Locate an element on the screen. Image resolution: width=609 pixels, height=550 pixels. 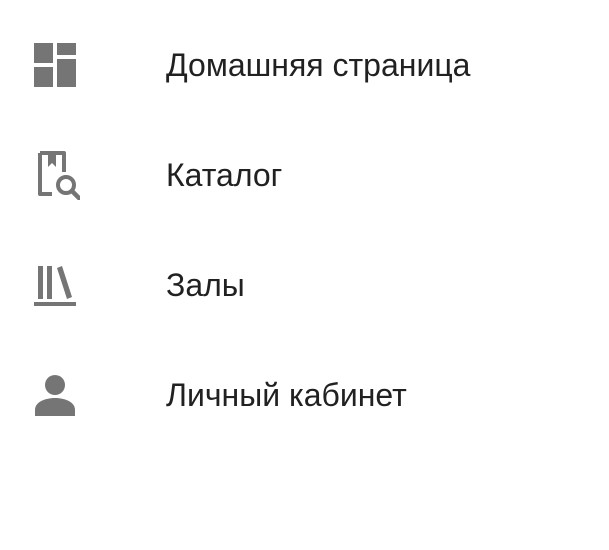
dashboard-icon is located at coordinates (55, 65).